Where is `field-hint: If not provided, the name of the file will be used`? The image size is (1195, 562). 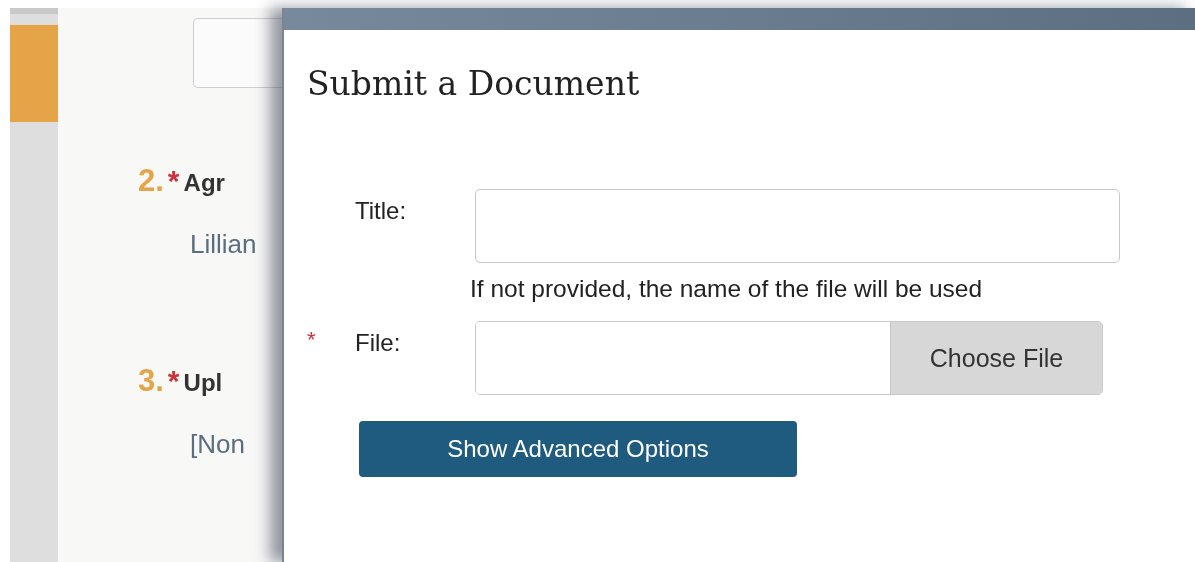 field-hint: If not provided, the name of the file will be used is located at coordinates (727, 289).